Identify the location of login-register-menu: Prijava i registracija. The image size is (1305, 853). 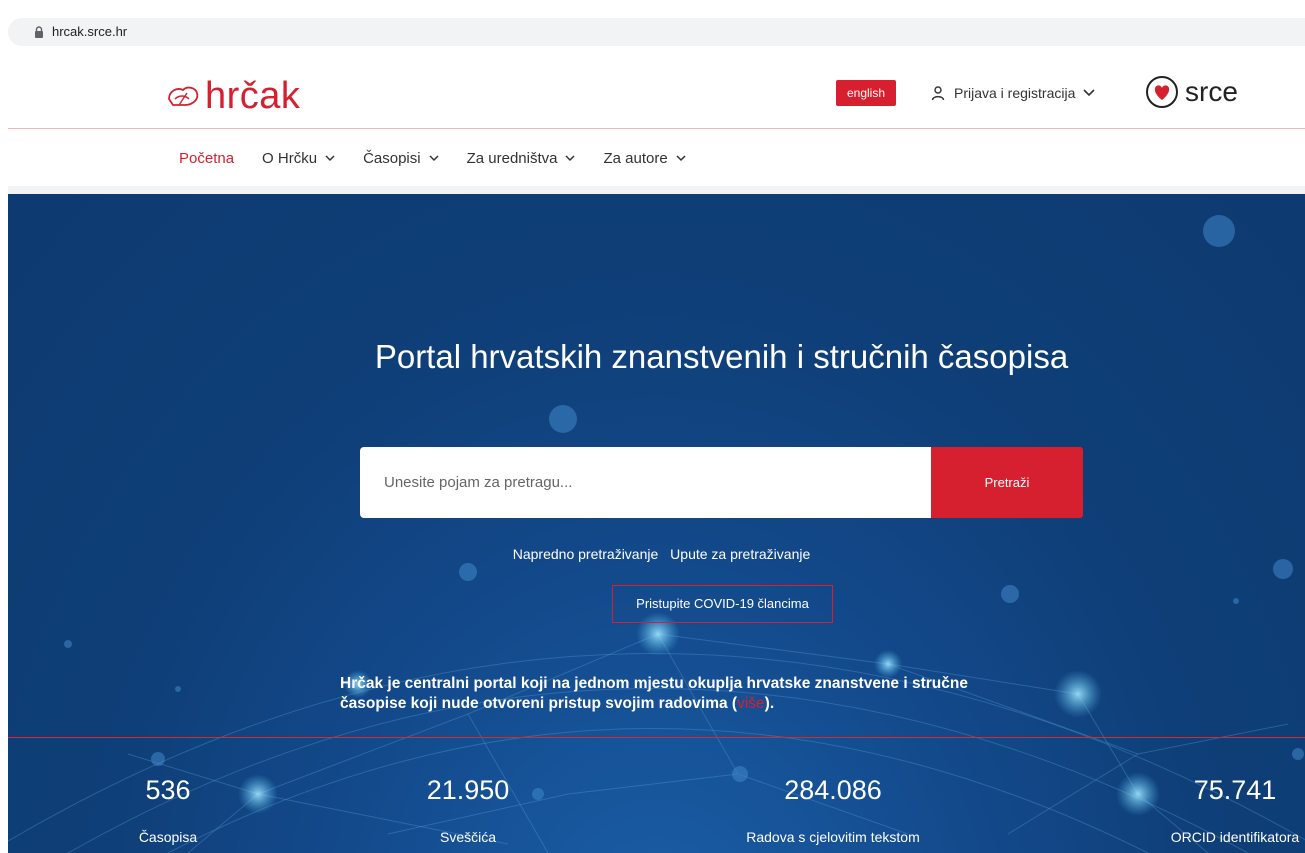
(1012, 93).